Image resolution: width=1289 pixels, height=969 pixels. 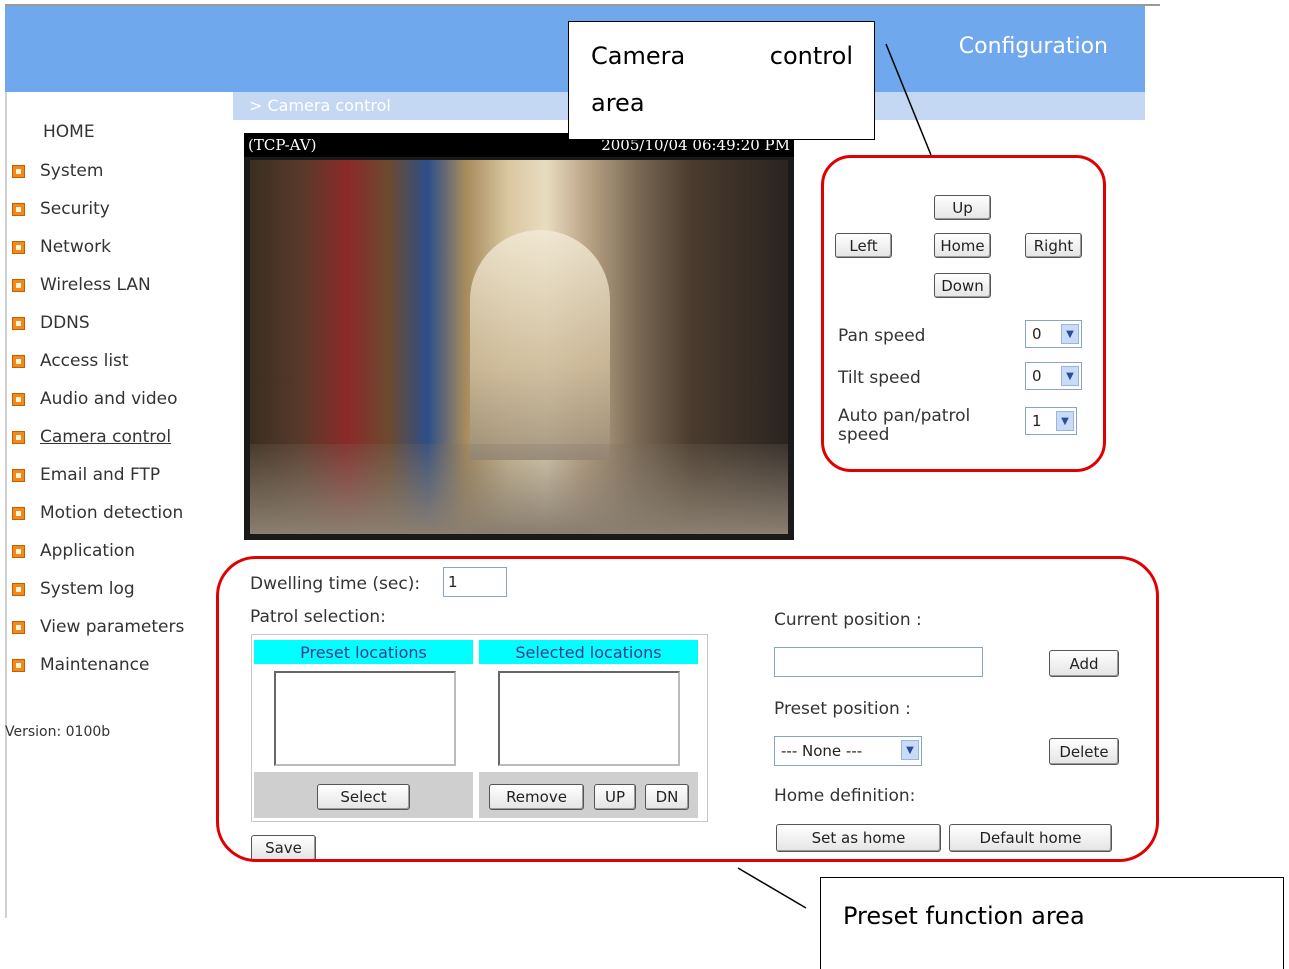 What do you see at coordinates (638, 56) in the screenshot?
I see `camera-callout-text-word1: Camera` at bounding box center [638, 56].